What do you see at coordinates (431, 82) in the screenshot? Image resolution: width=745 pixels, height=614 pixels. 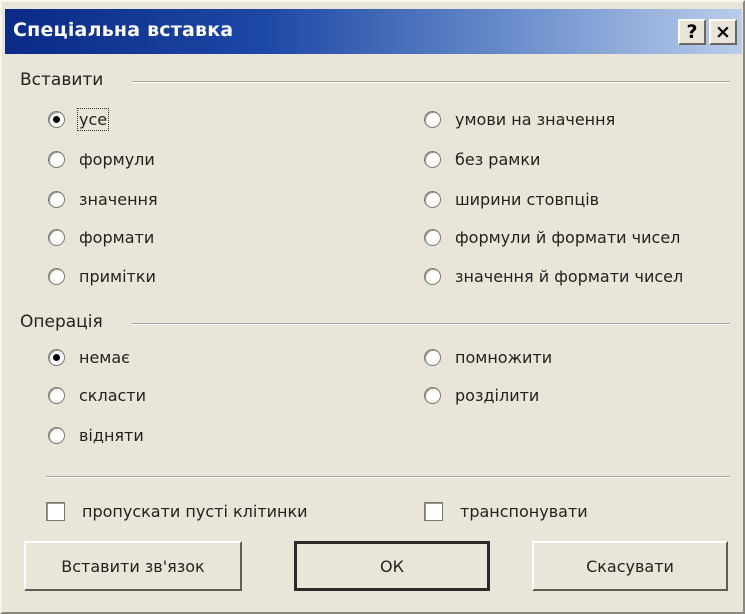 I see `paste-group-divider` at bounding box center [431, 82].